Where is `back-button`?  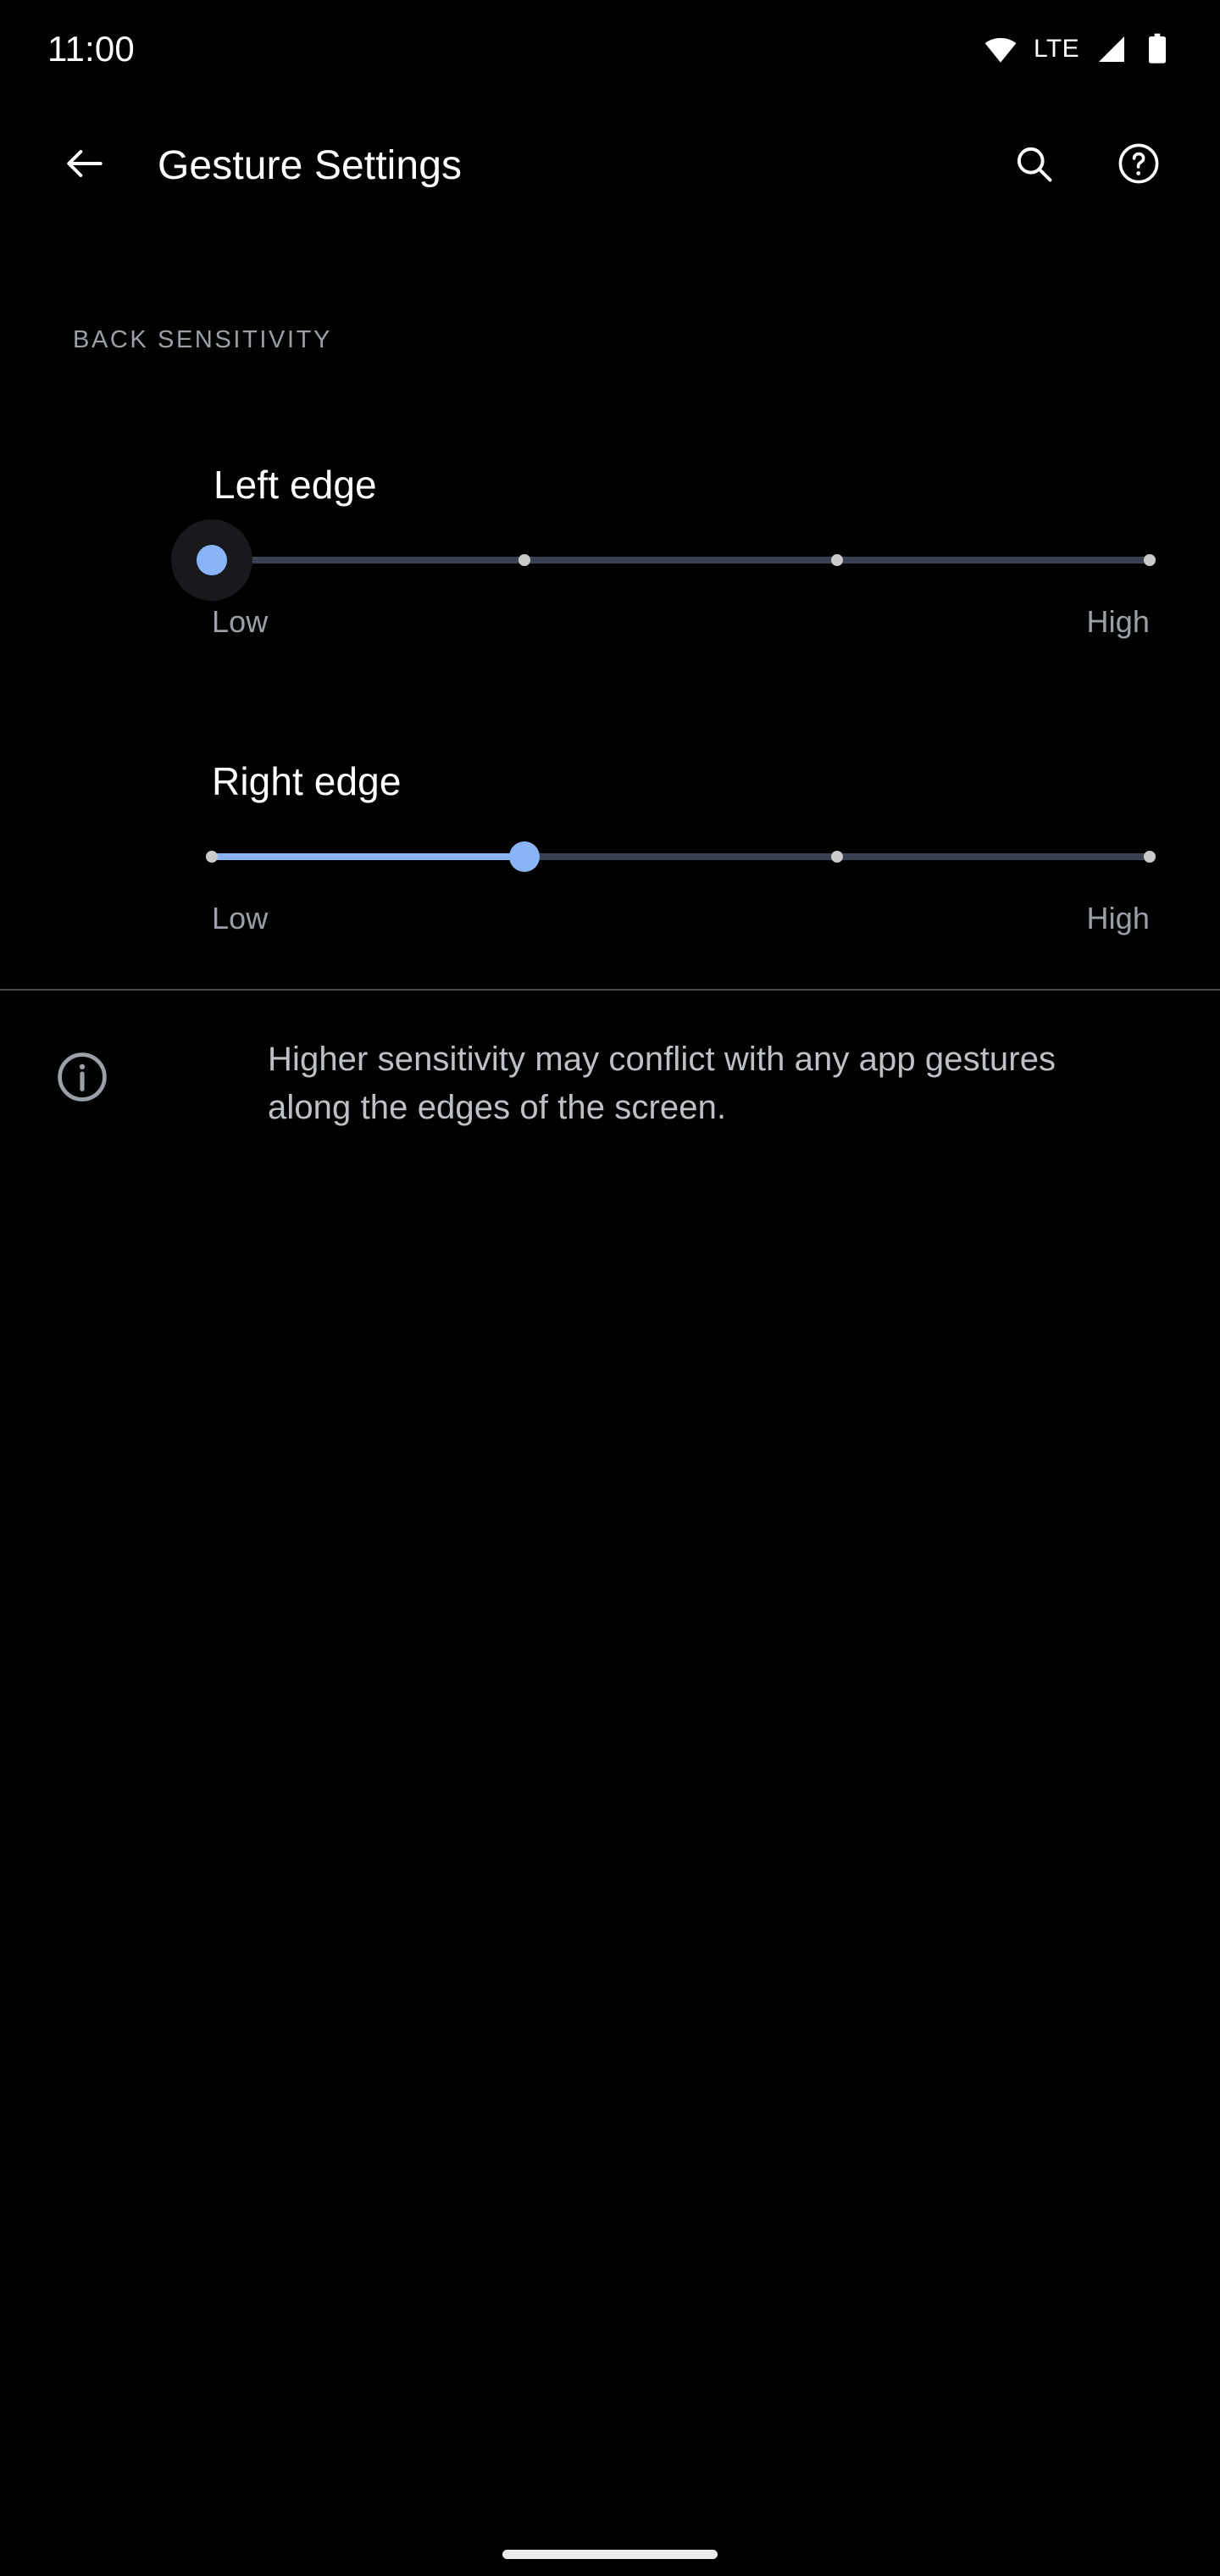
back-button is located at coordinates (84, 165).